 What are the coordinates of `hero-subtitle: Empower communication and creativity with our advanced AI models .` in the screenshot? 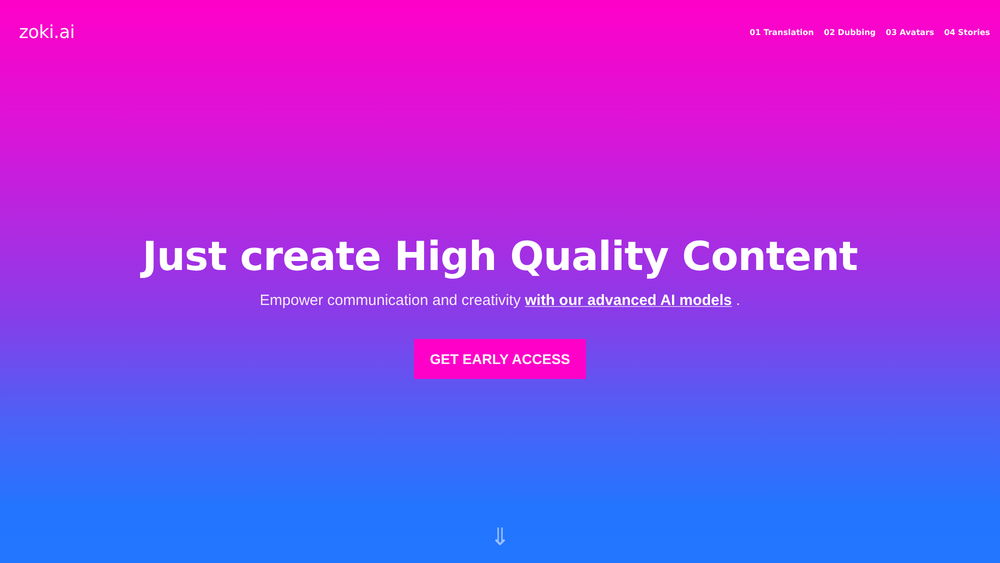 It's located at (500, 300).